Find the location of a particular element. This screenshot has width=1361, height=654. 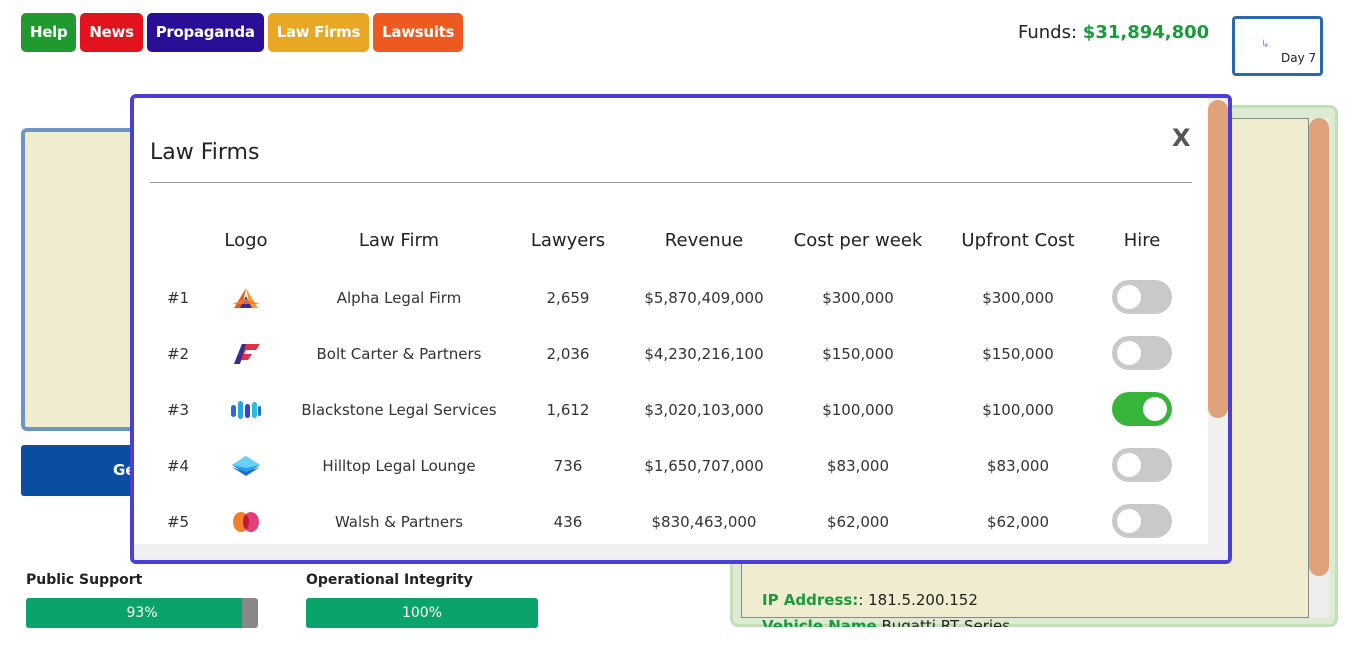

row-cost: $300,000 is located at coordinates (858, 298).